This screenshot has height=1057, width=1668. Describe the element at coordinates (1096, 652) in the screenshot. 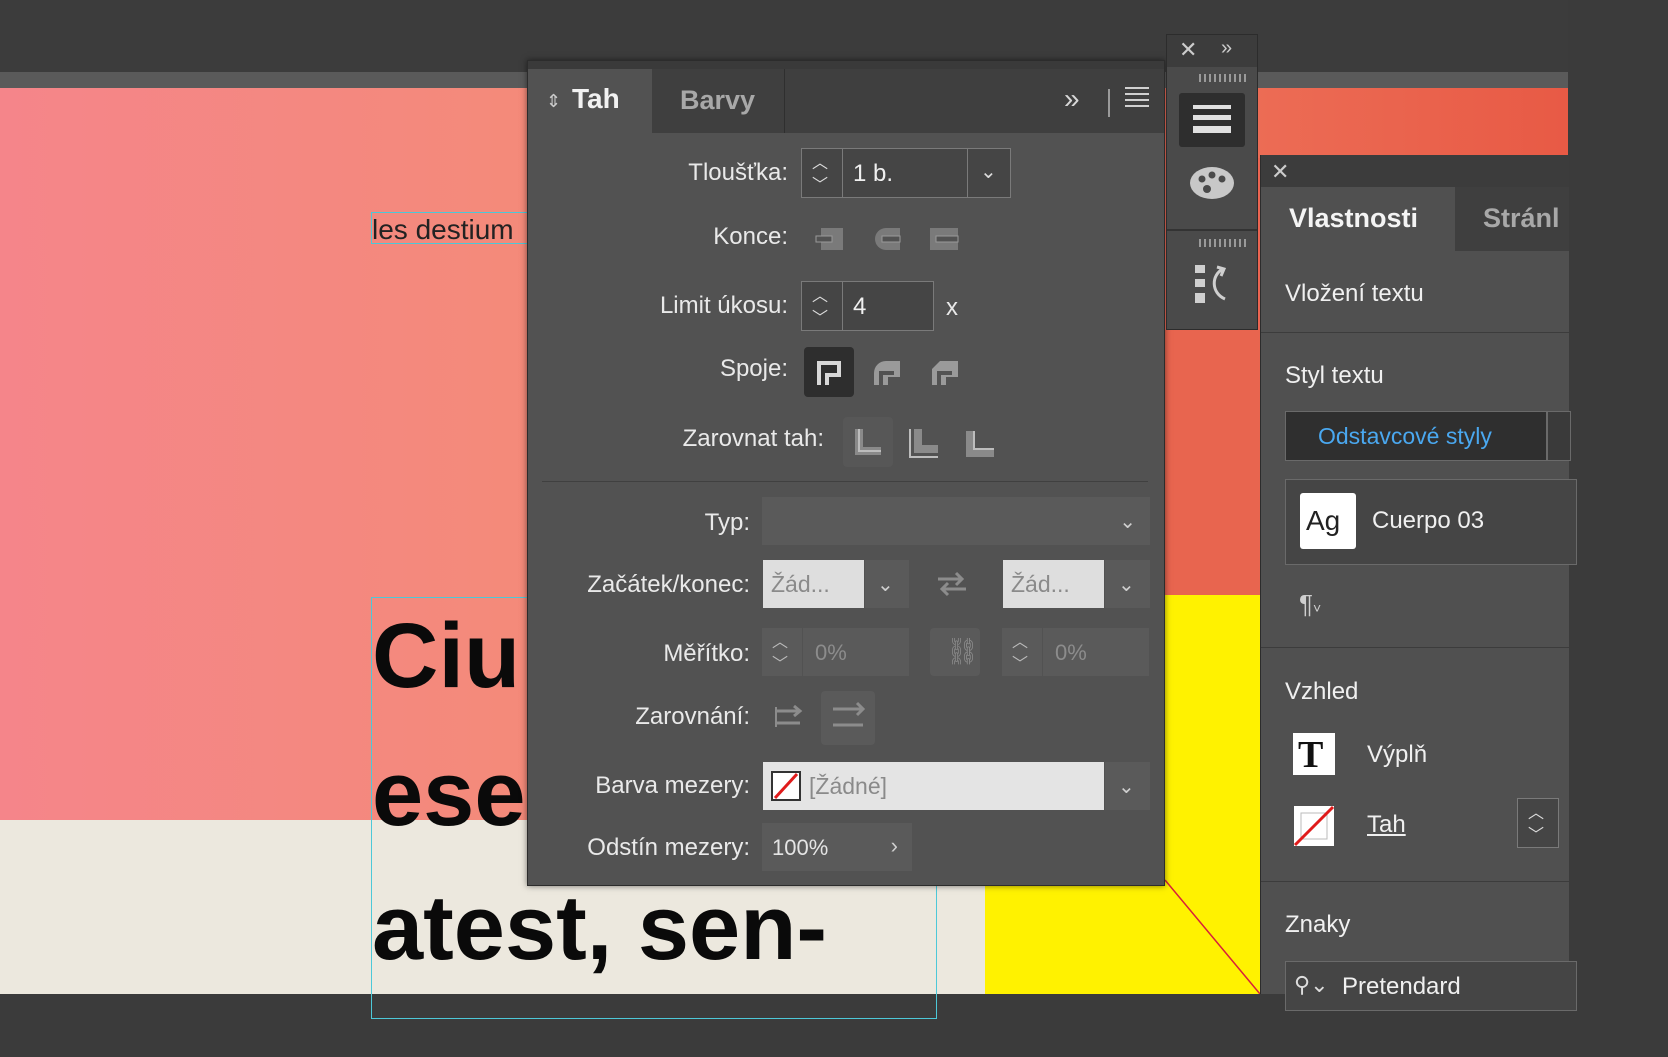

I see `scale-end-input: 0%` at that location.